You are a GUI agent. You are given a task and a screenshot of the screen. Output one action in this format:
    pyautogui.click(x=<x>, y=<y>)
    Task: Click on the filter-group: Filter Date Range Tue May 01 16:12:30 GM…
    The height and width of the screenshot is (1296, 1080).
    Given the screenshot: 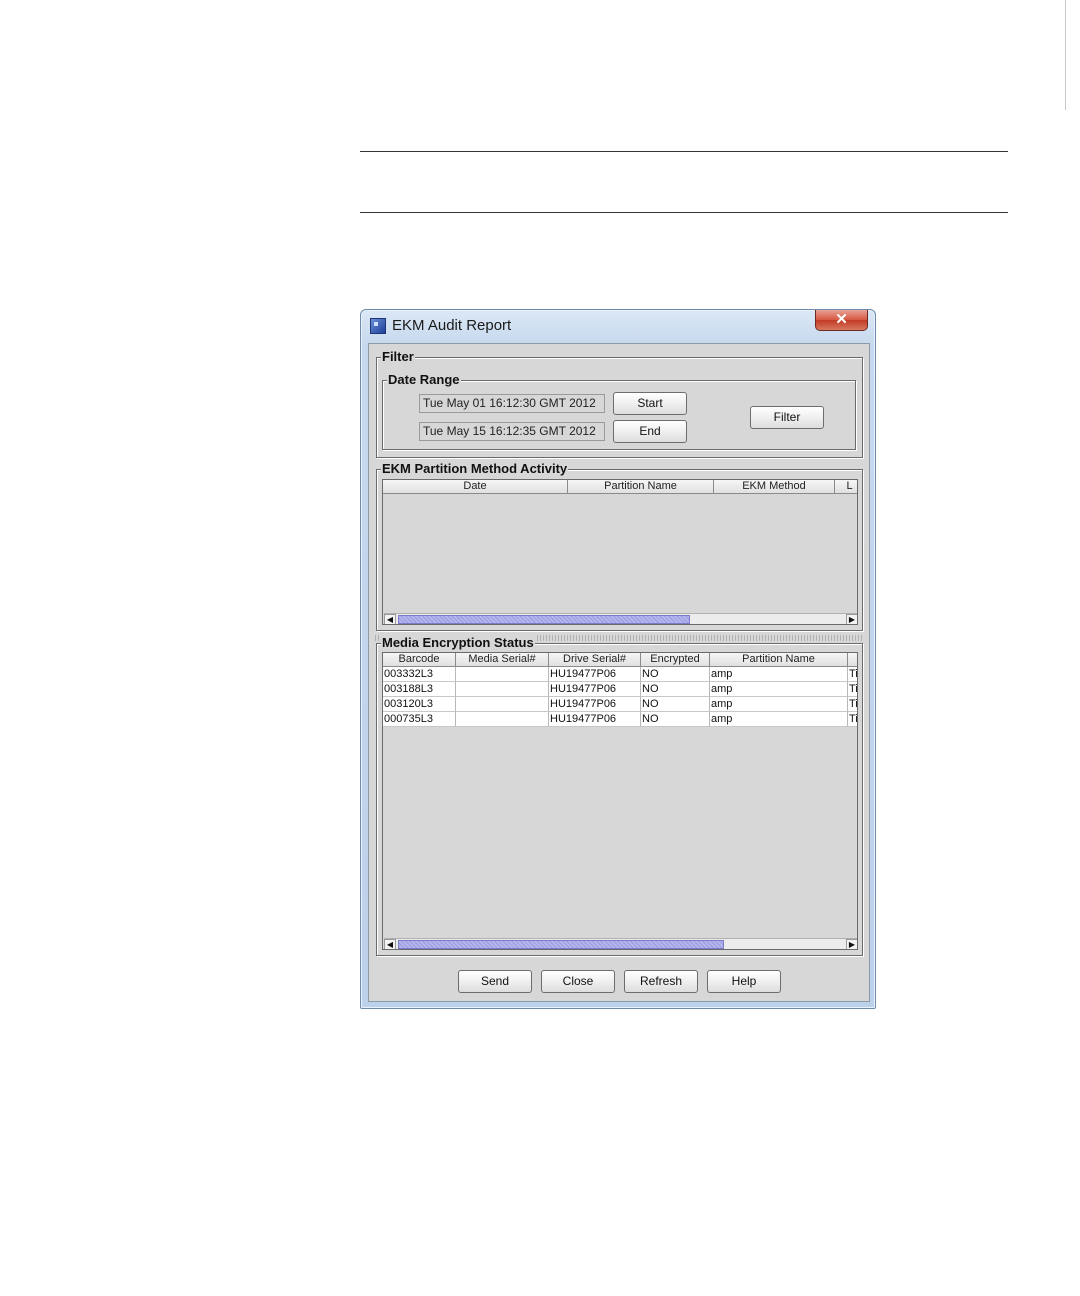 What is the action you would take?
    pyautogui.click(x=619, y=403)
    